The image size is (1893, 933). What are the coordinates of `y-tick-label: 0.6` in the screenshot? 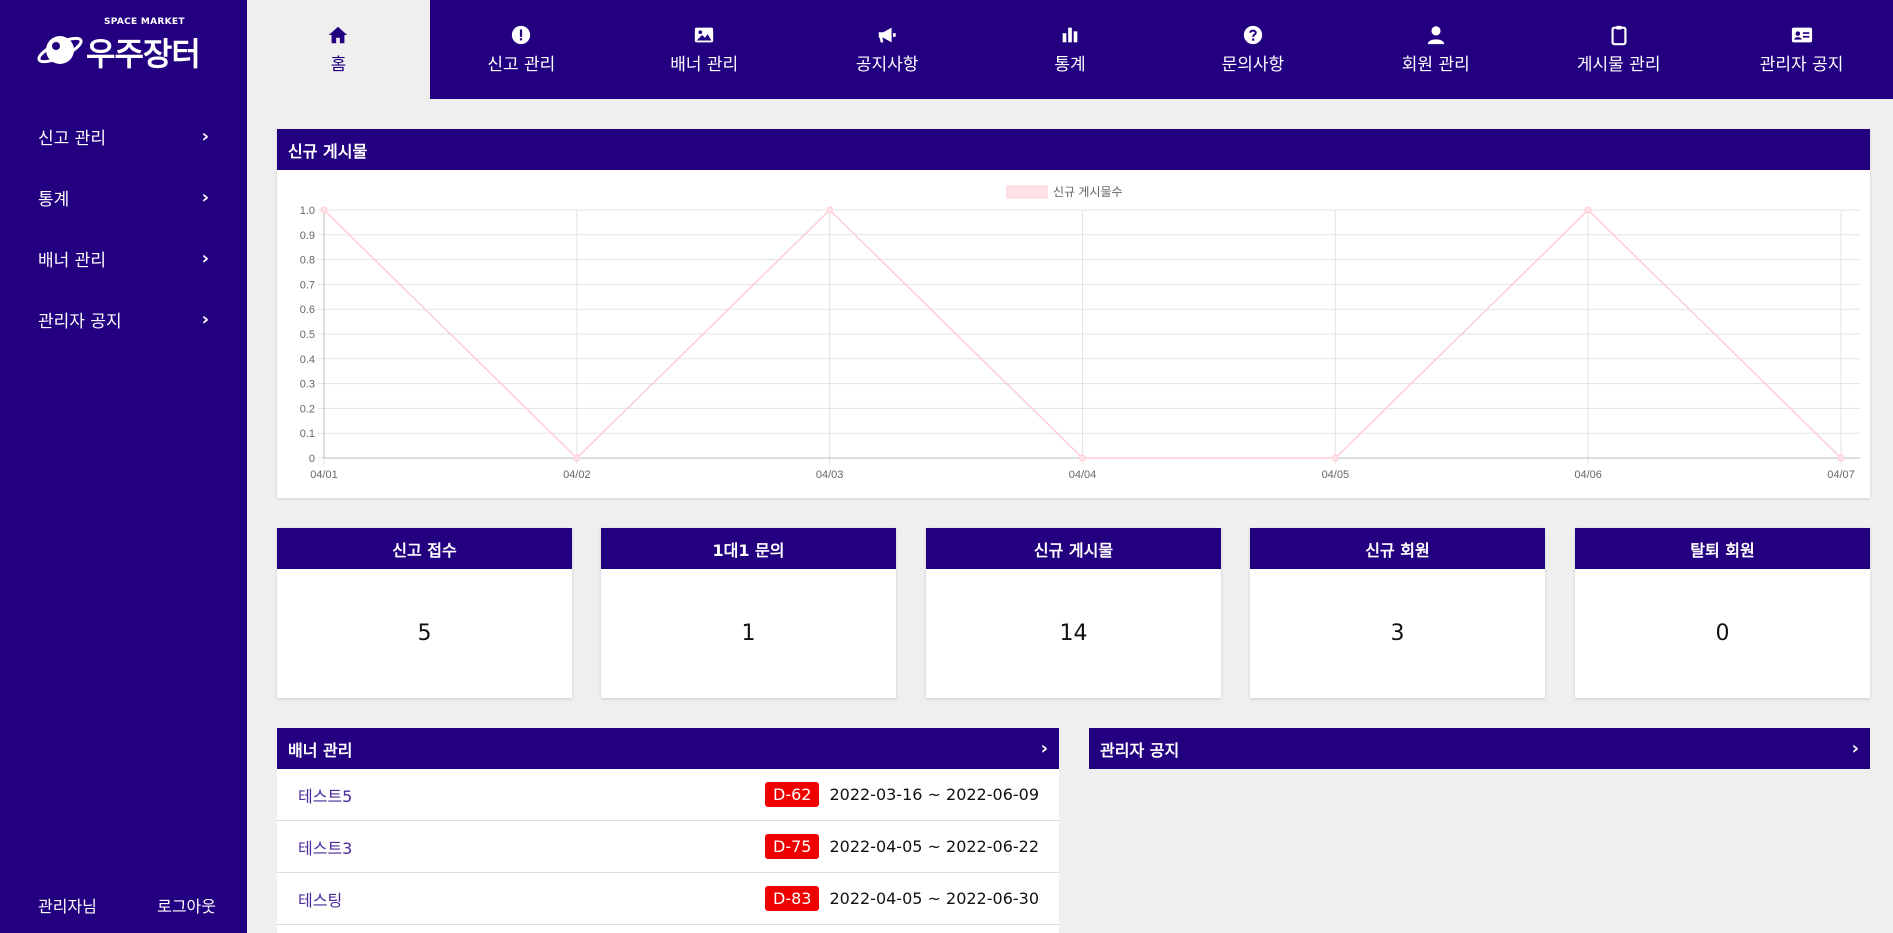 It's located at (307, 310).